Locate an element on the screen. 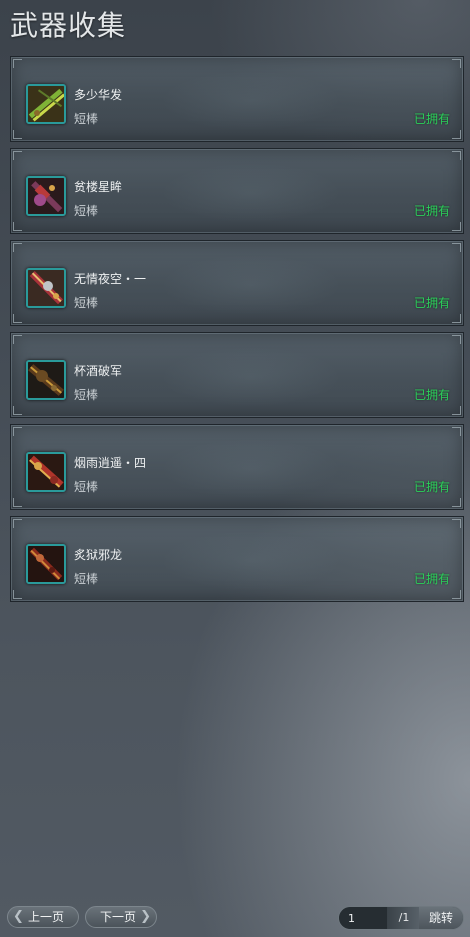 The image size is (470, 937). weapon-icon-red-purple-club is located at coordinates (46, 196).